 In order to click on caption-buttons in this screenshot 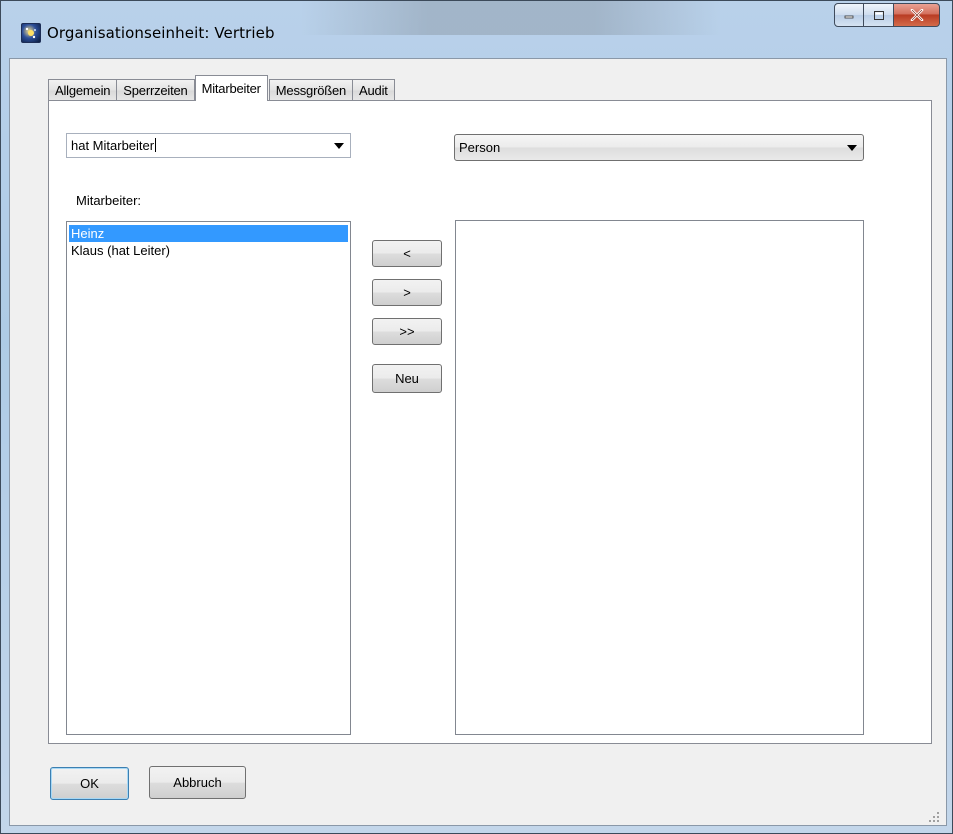, I will do `click(887, 17)`.